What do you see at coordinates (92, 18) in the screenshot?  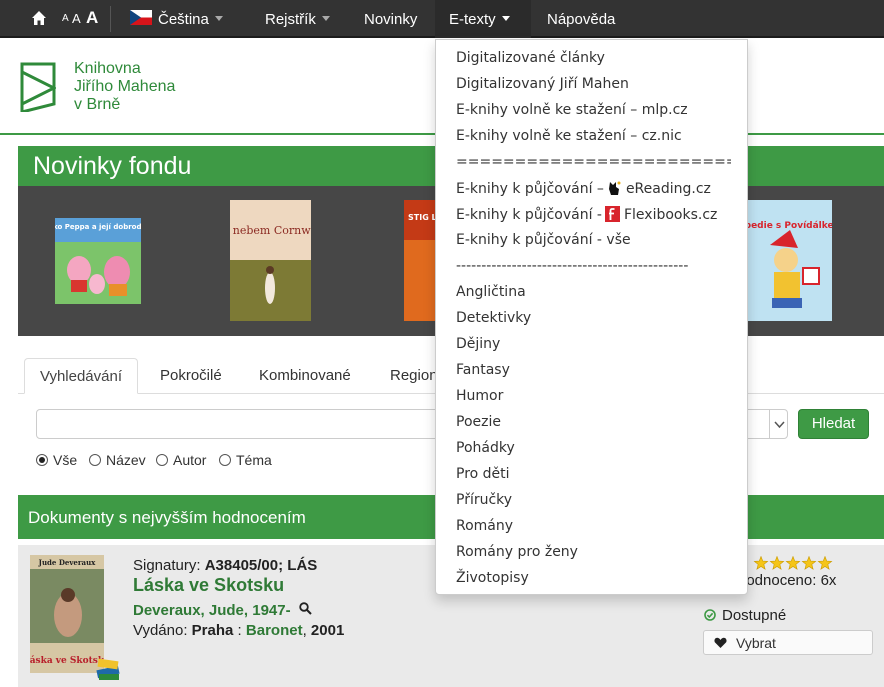 I see `font-size-large-button: A` at bounding box center [92, 18].